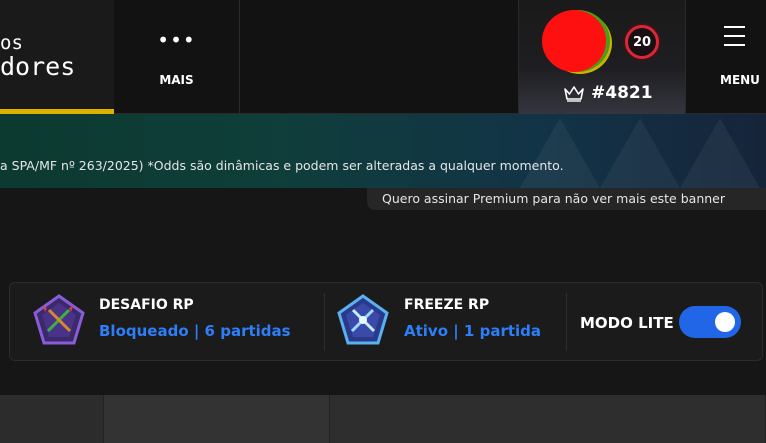  I want to click on level-badge: 20, so click(642, 42).